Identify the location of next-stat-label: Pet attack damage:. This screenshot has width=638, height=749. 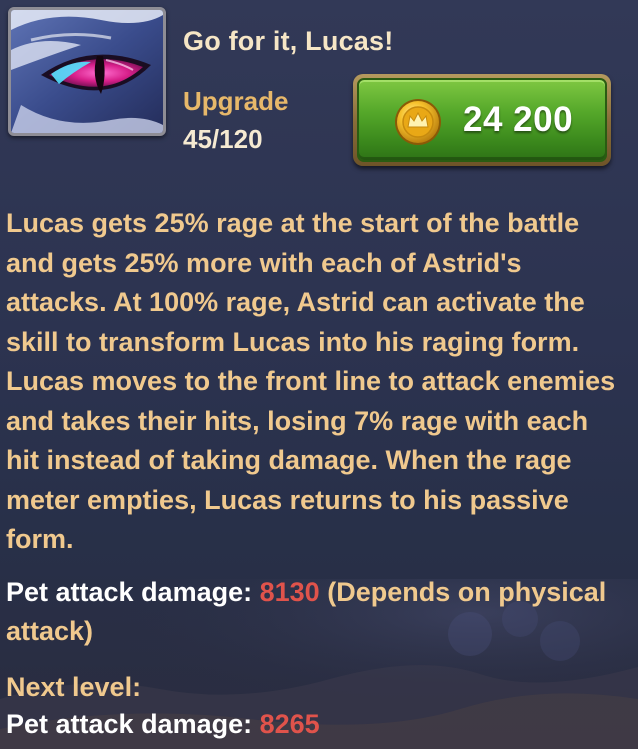
(129, 724).